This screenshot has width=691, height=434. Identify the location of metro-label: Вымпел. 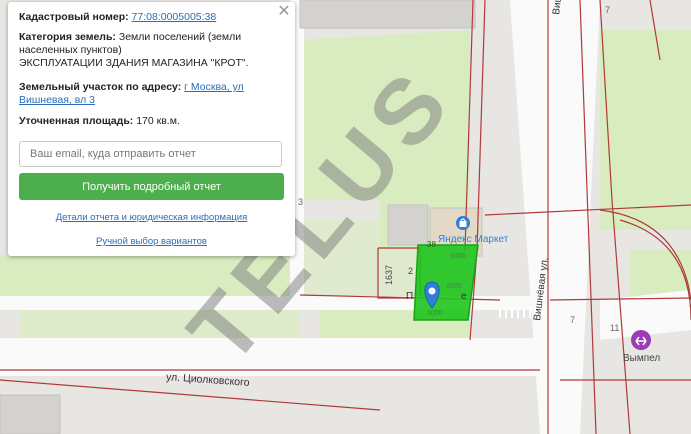
(642, 358).